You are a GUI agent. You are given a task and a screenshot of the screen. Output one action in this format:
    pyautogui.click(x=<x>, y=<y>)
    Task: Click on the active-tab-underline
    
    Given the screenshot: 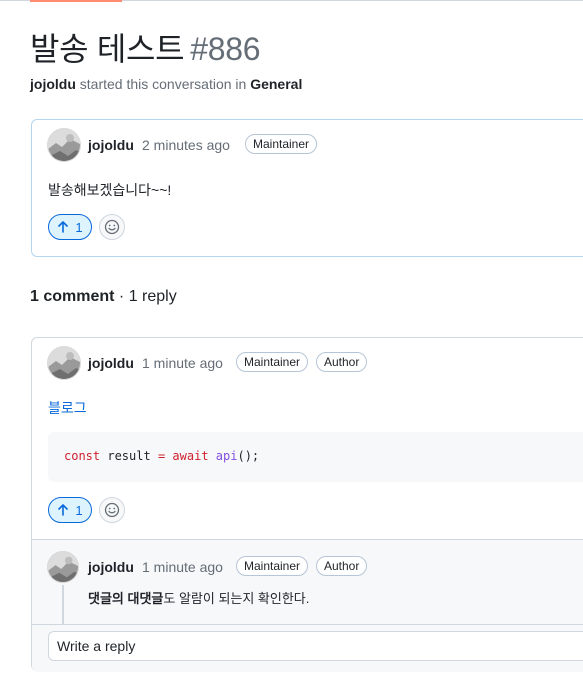 What is the action you would take?
    pyautogui.click(x=76, y=1)
    